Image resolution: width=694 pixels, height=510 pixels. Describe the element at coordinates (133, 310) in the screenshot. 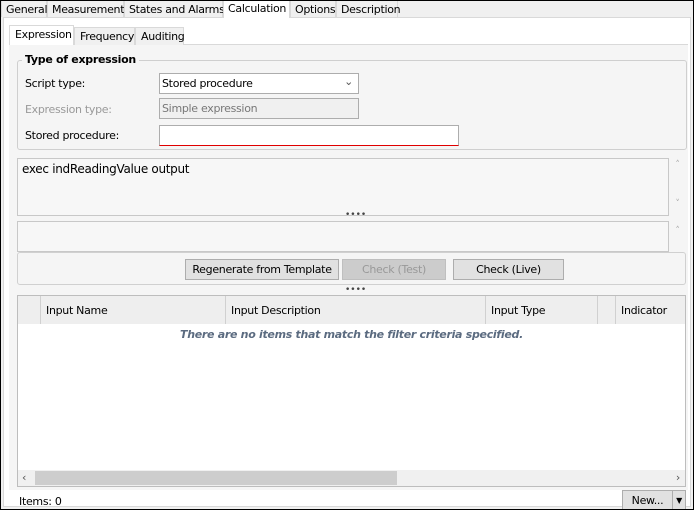

I see `column-header-input-name: Input Name` at that location.